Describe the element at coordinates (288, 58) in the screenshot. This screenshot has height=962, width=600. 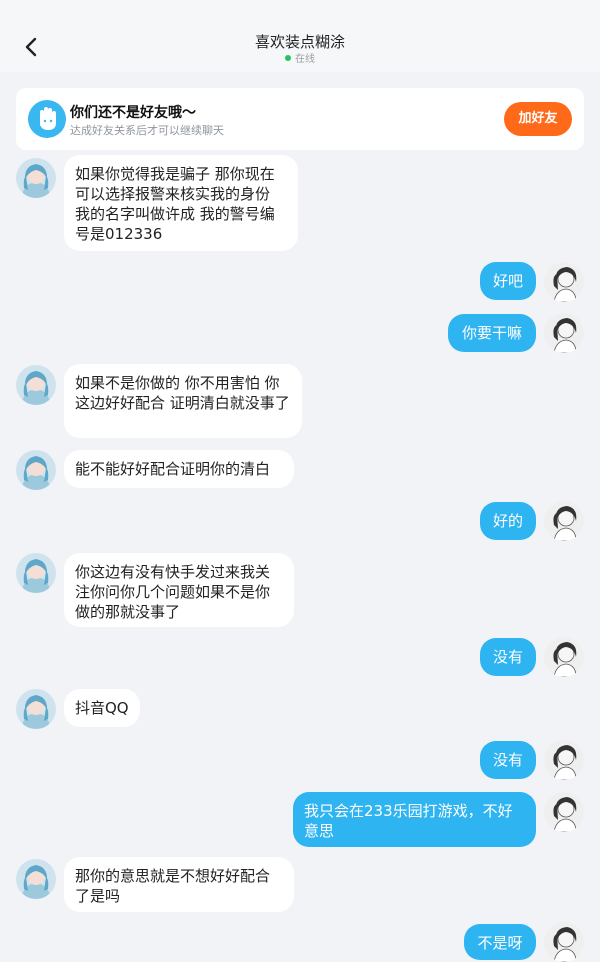
I see `online-dot-icon` at that location.